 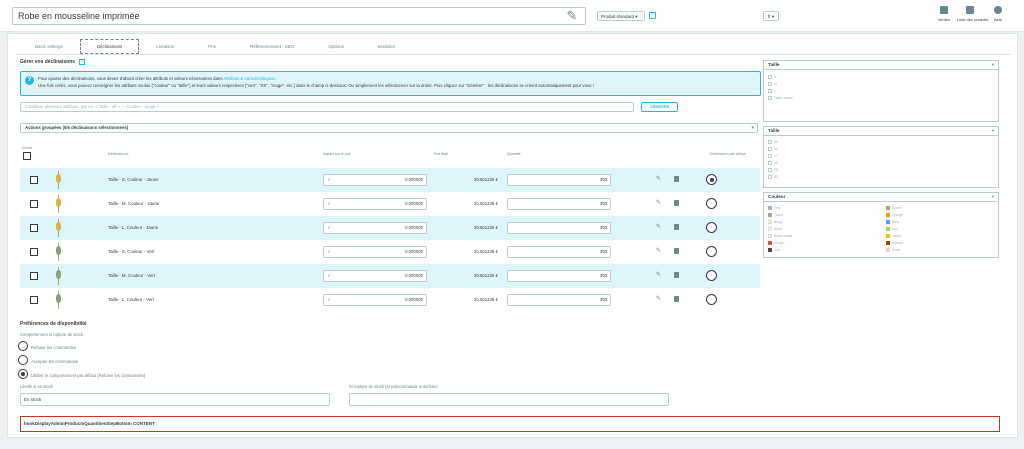 What do you see at coordinates (659, 107) in the screenshot?
I see `generate-button: GÉNÉRER` at bounding box center [659, 107].